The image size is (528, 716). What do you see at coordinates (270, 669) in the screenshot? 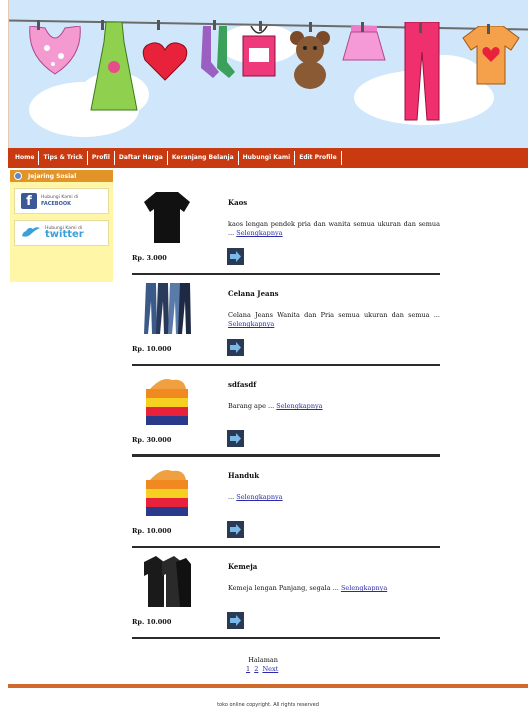
I see `next-page-link: Next` at bounding box center [270, 669].